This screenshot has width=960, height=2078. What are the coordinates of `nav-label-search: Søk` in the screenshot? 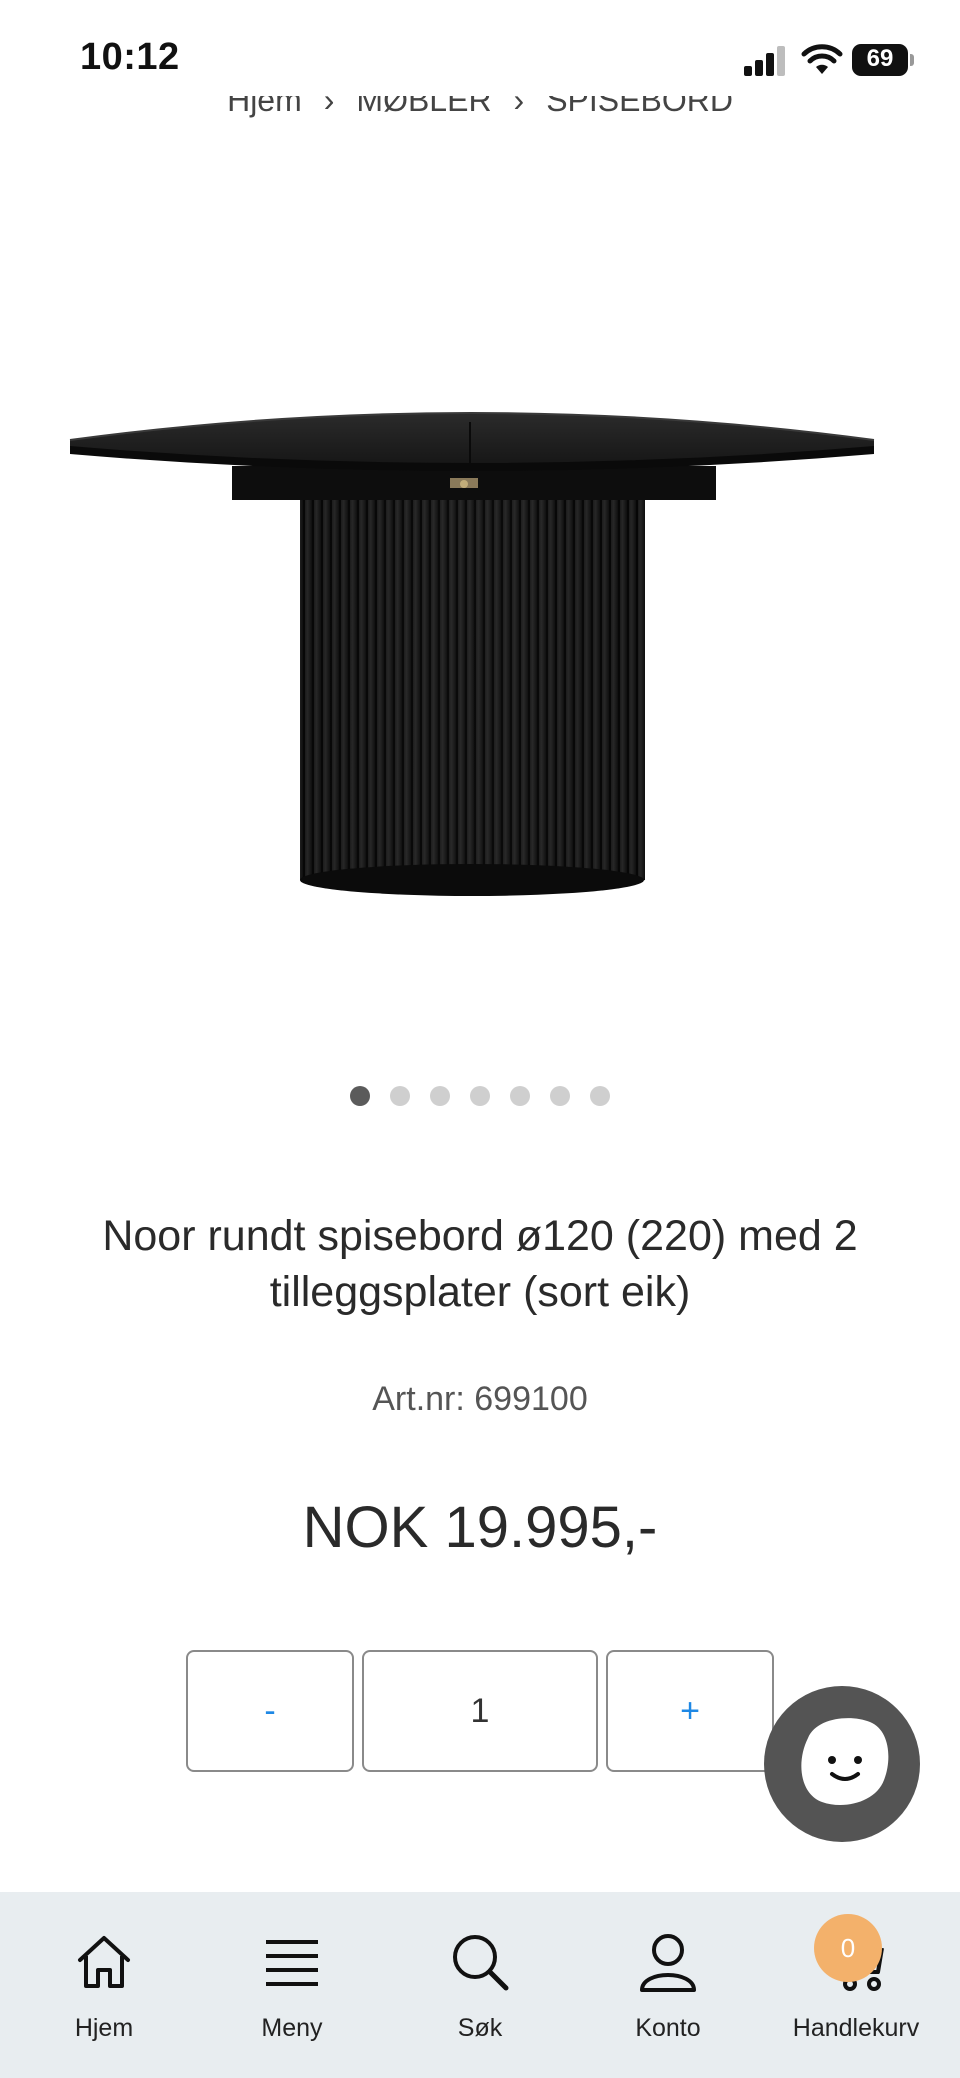 It's located at (480, 2028).